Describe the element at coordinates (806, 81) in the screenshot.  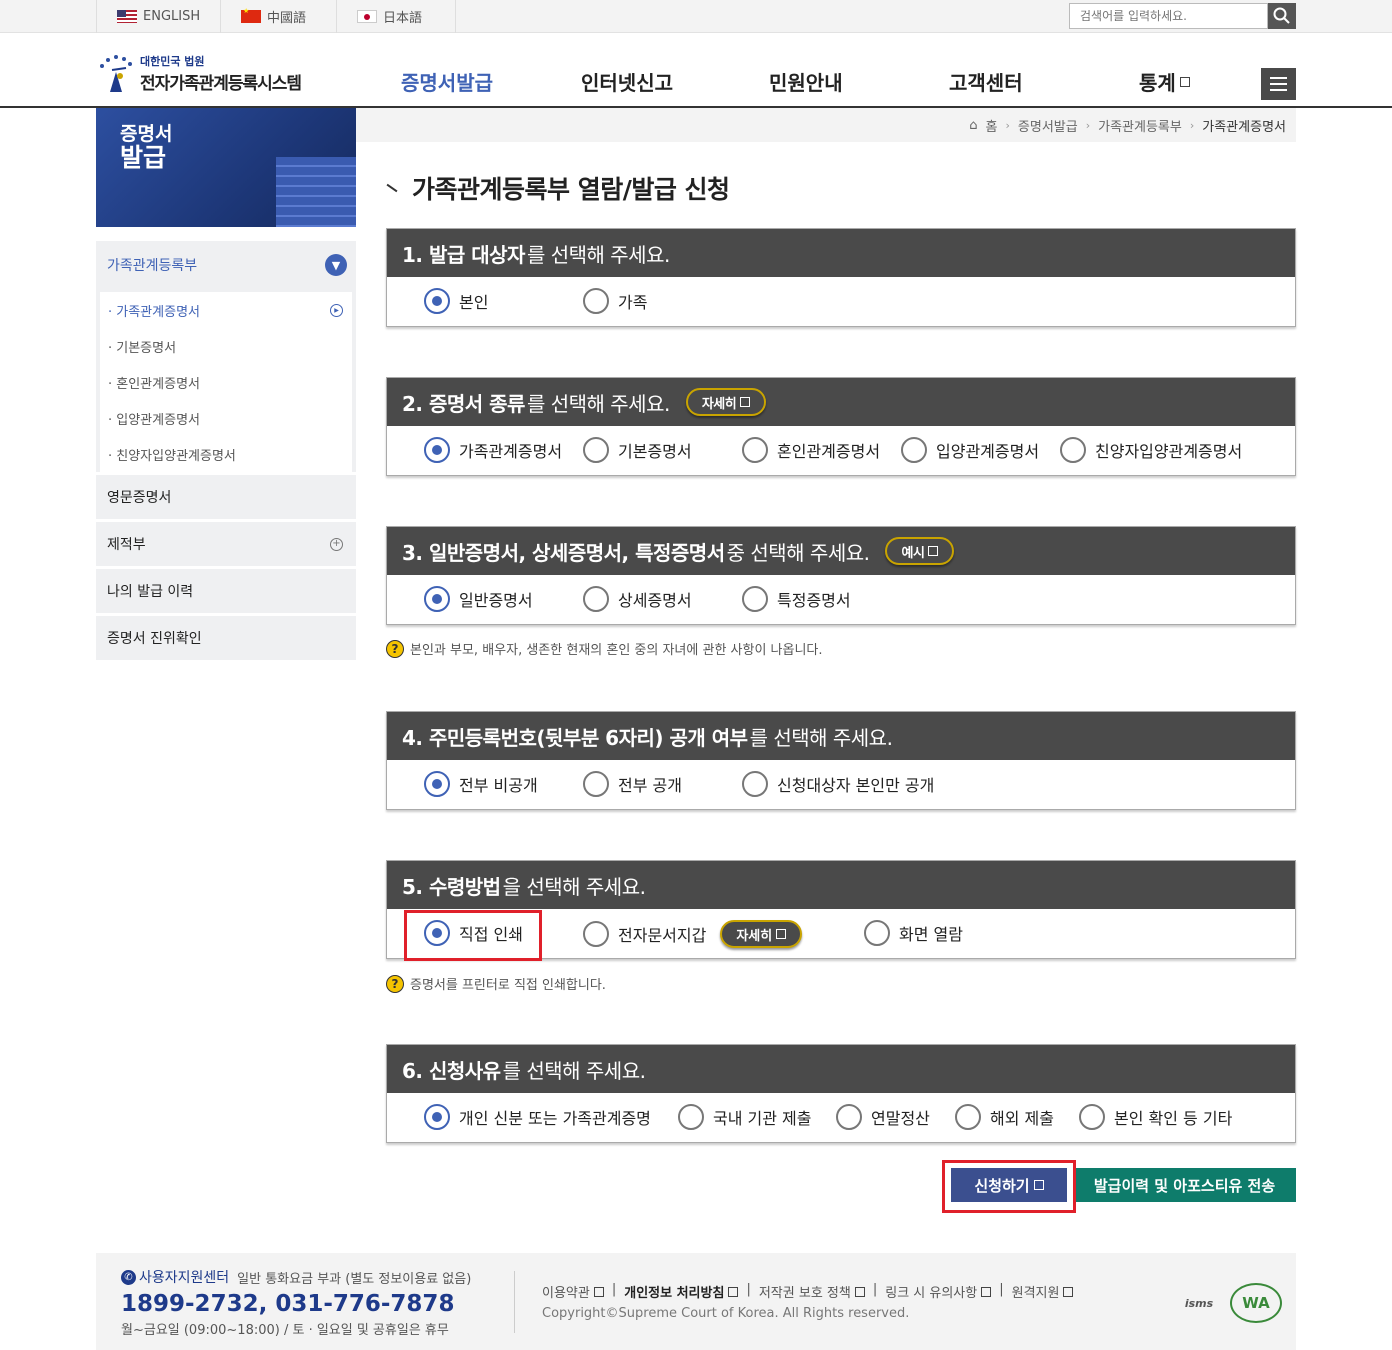
I see `nav-civil-guide: 민원안내` at that location.